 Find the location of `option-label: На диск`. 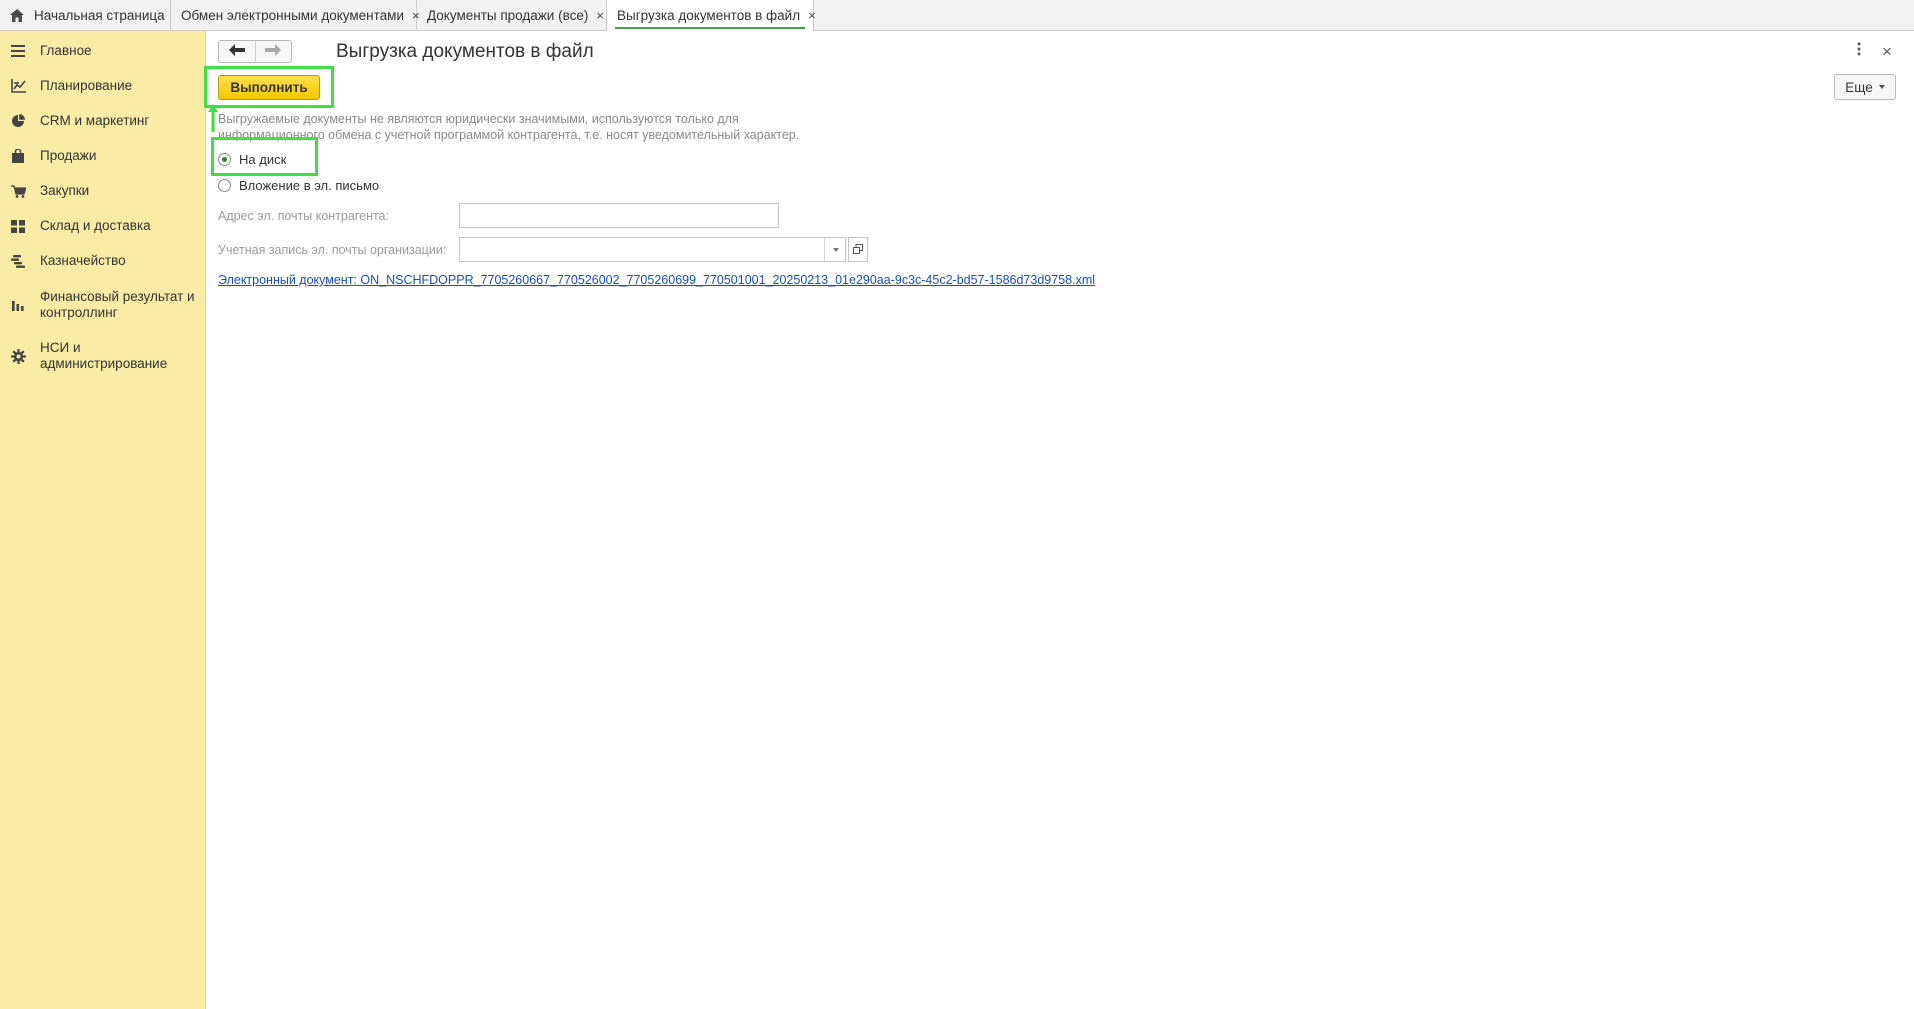

option-label: На диск is located at coordinates (263, 159).